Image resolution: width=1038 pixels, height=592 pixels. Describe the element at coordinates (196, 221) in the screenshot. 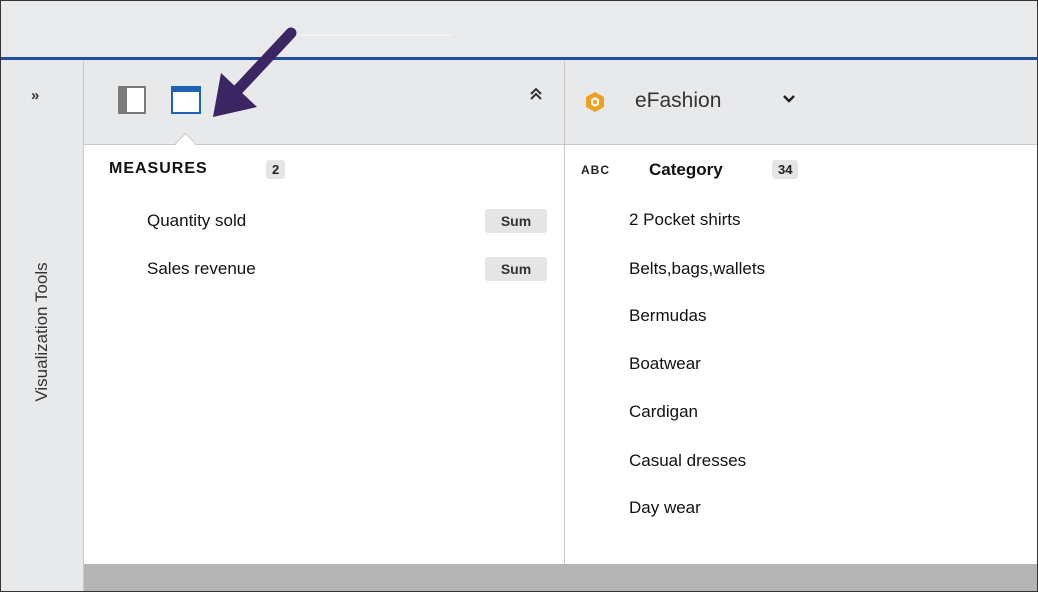

I see `measure-item-quantity-sold: Quantity sold` at that location.